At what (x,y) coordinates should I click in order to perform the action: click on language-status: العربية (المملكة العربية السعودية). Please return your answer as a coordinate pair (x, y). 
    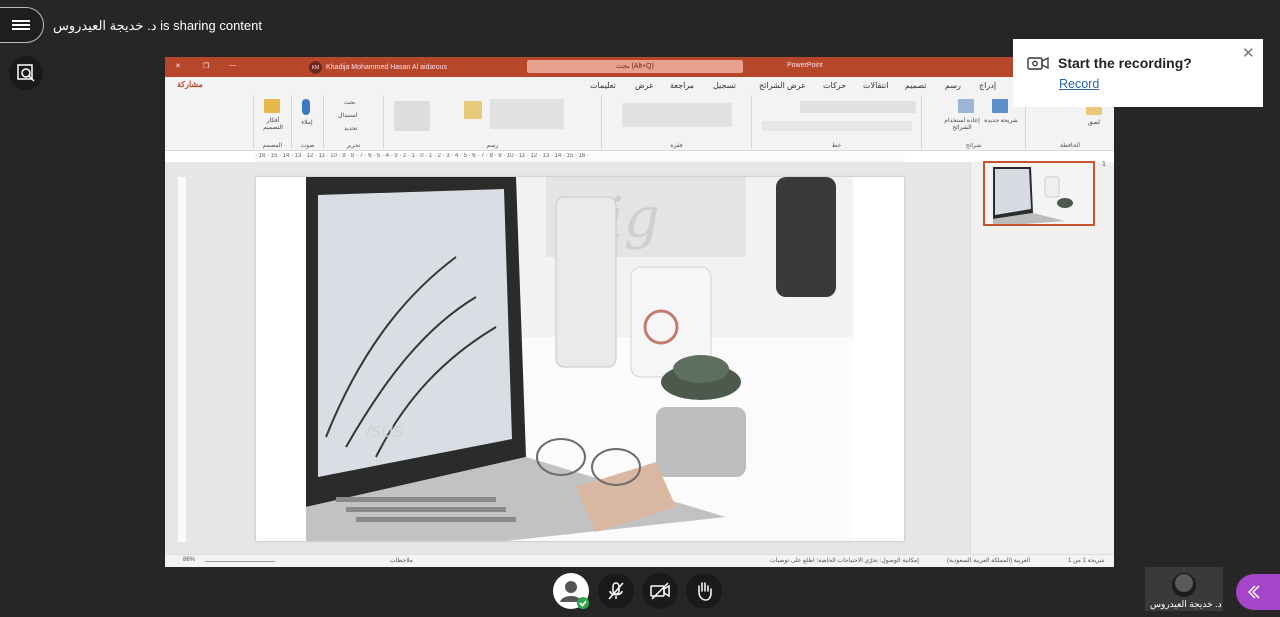
    Looking at the image, I should click on (988, 560).